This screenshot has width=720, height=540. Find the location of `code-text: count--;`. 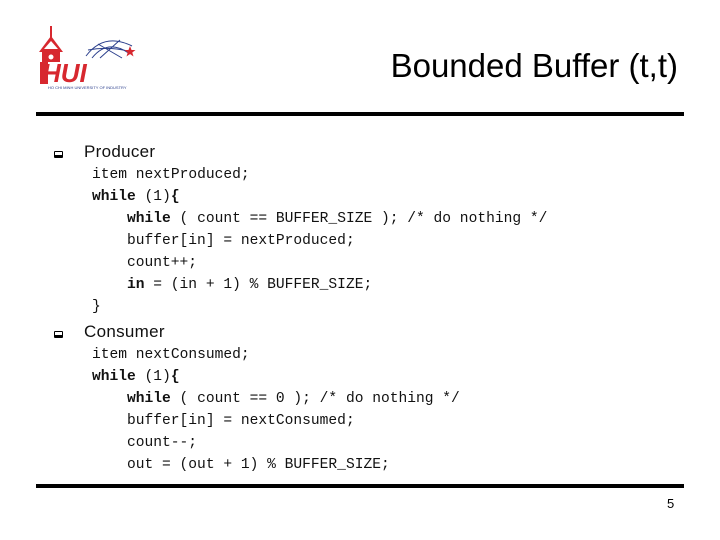

code-text: count--; is located at coordinates (162, 443).